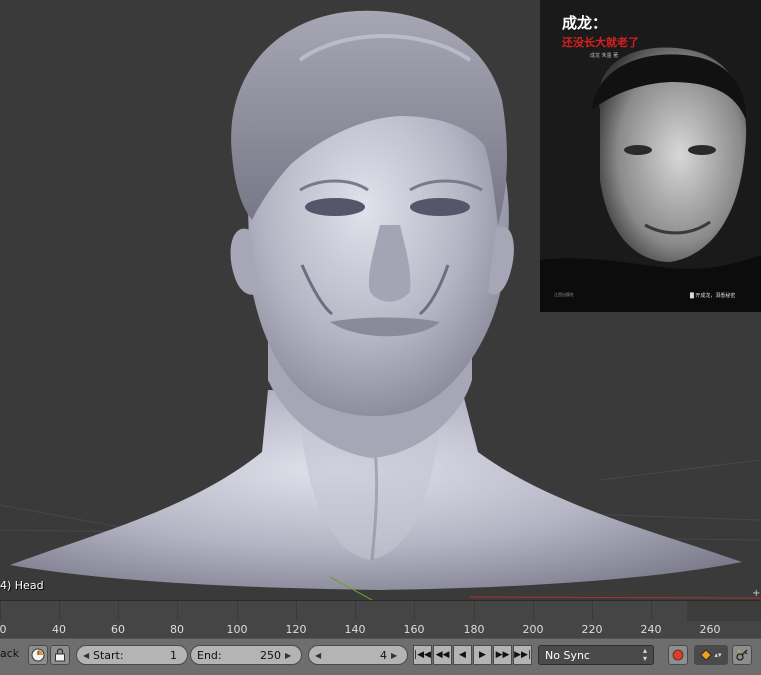 The width and height of the screenshot is (761, 675). What do you see at coordinates (567, 655) in the screenshot?
I see `sync-mode-label: No Sync` at bounding box center [567, 655].